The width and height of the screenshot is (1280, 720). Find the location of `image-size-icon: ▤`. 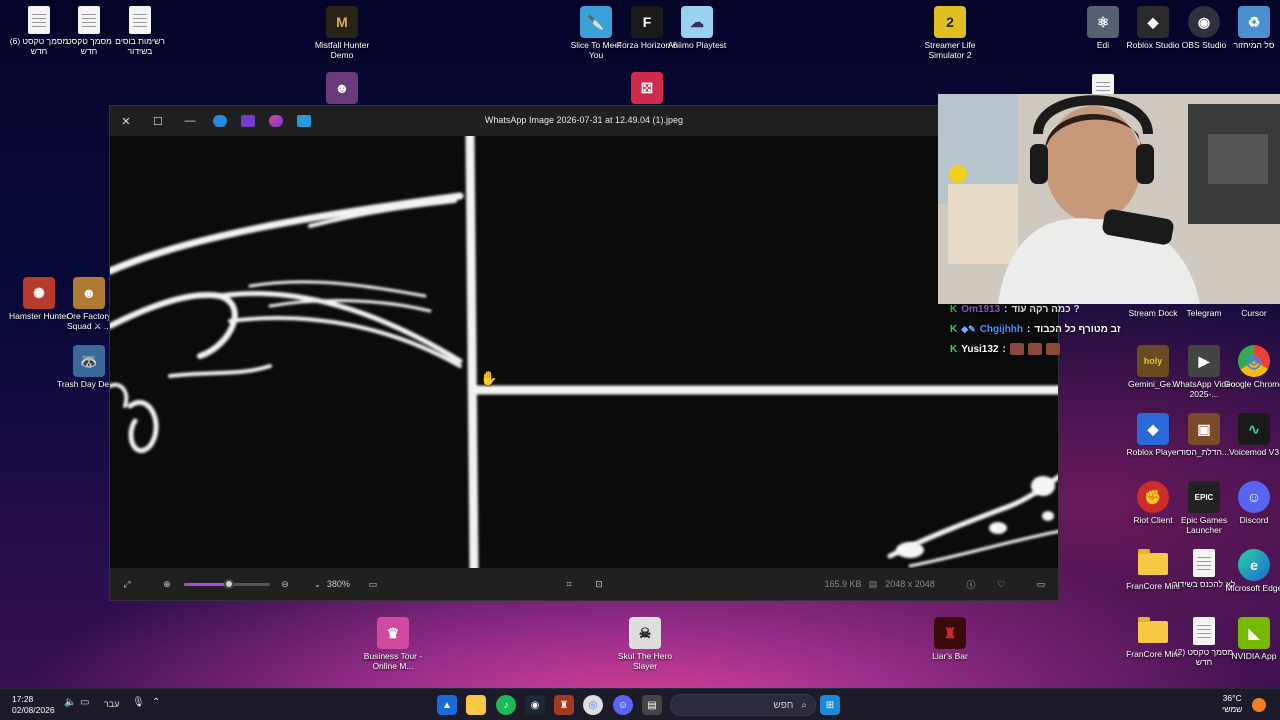

image-size-icon: ▤ is located at coordinates (873, 583).